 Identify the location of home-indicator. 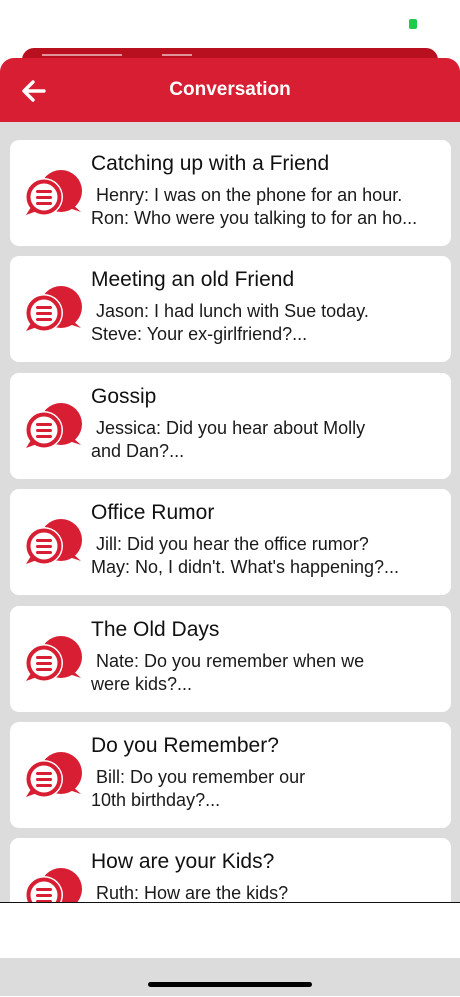
(230, 984).